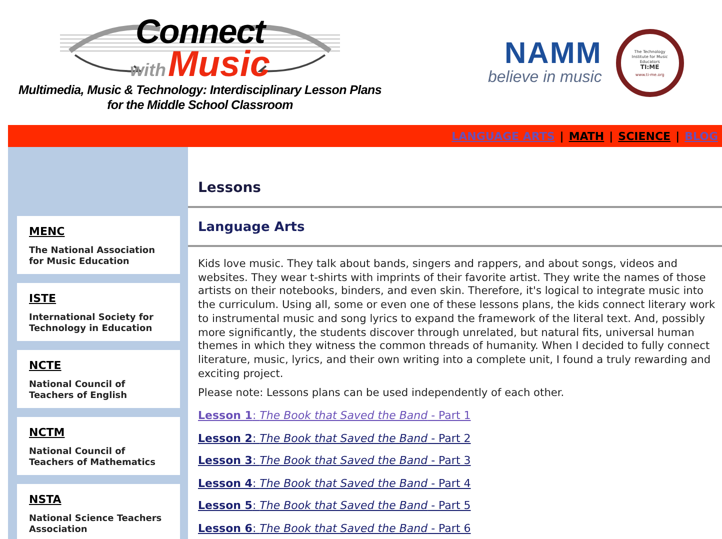 The width and height of the screenshot is (722, 539). What do you see at coordinates (381, 394) in the screenshot?
I see `note-text: Please note: Lessons plans can be used independently of each other.` at bounding box center [381, 394].